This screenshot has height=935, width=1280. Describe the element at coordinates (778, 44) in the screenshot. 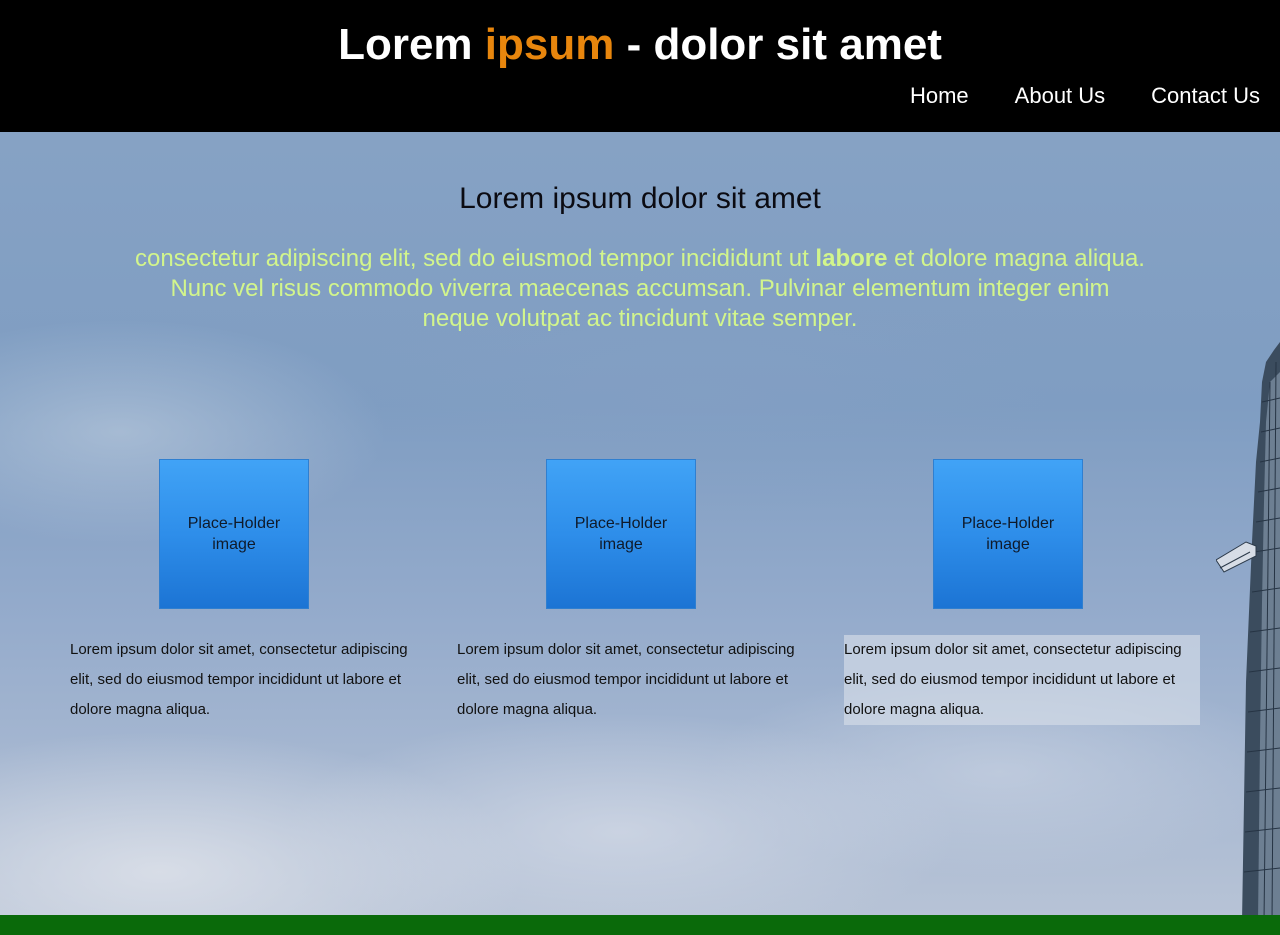

I see `site-title-part2: - dolor sit amet` at that location.